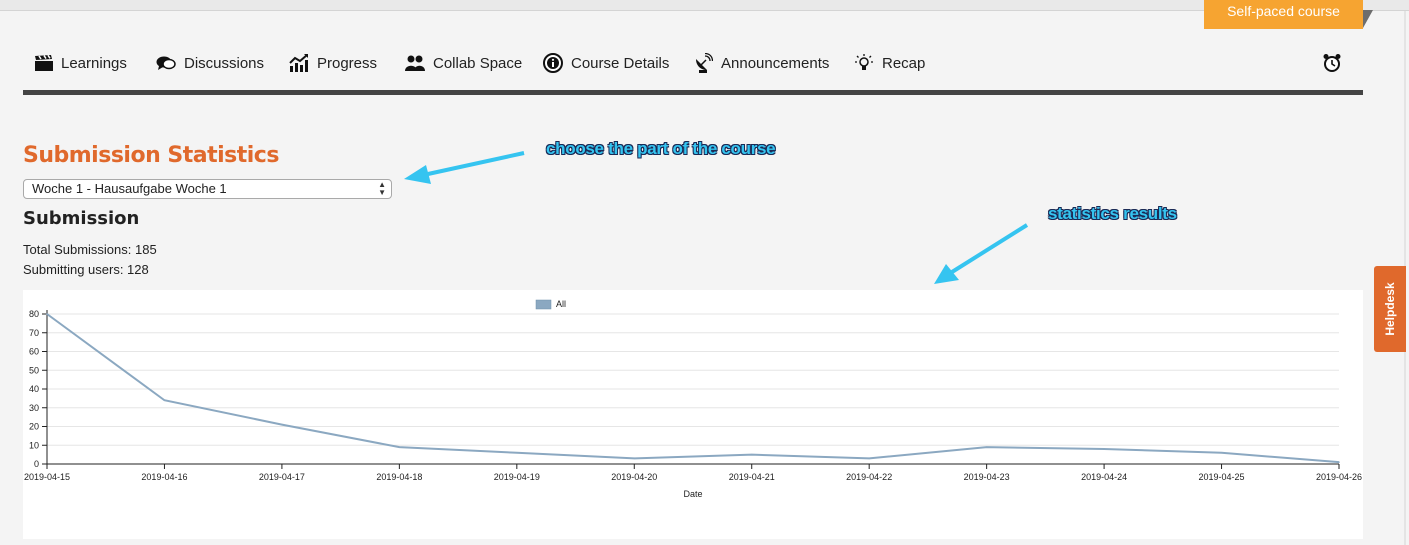 This screenshot has height=545, width=1409. Describe the element at coordinates (34, 389) in the screenshot. I see `y-tick-label: 40` at that location.